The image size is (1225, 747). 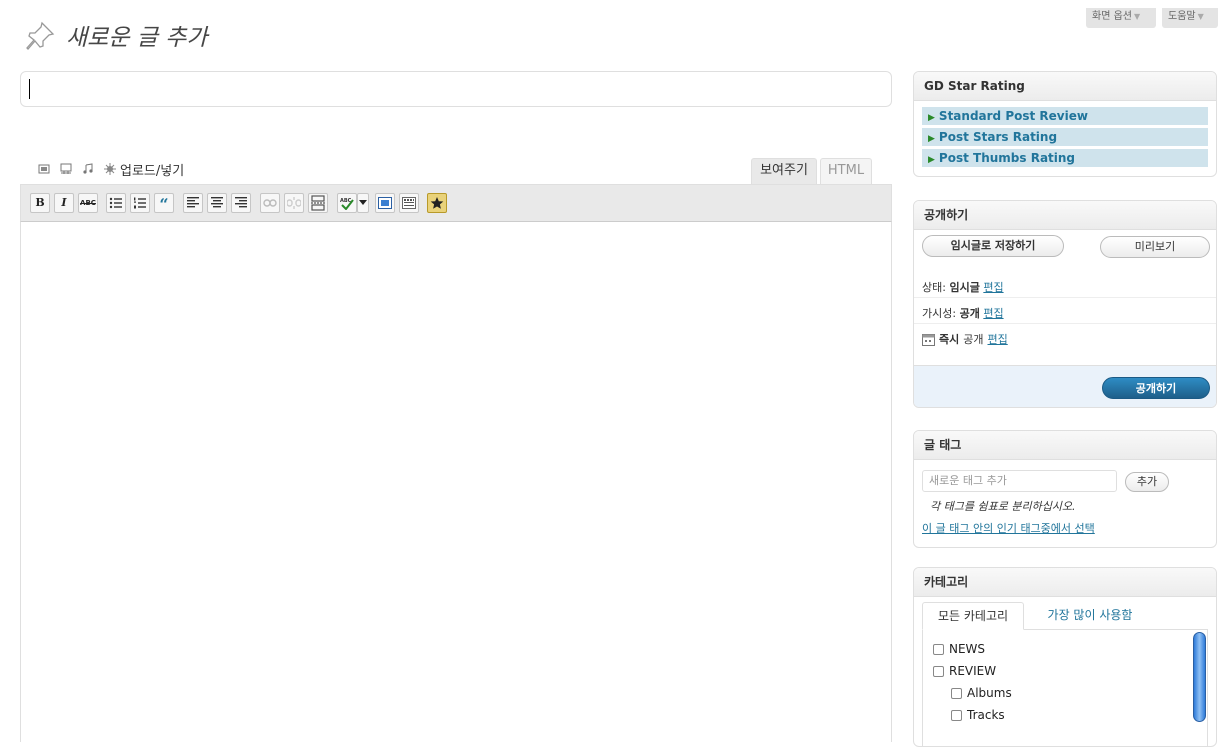 I want to click on tab-most-used-label: 가장 많이 사용함, so click(x=1090, y=615).